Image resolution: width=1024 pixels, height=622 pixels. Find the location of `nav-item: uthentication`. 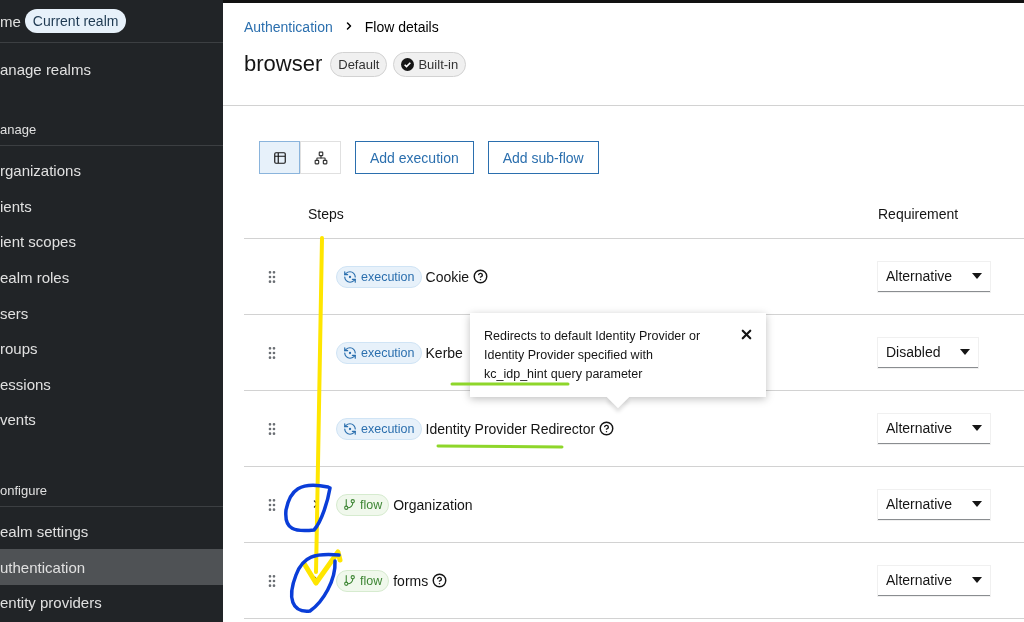

nav-item: uthentication is located at coordinates (111, 567).